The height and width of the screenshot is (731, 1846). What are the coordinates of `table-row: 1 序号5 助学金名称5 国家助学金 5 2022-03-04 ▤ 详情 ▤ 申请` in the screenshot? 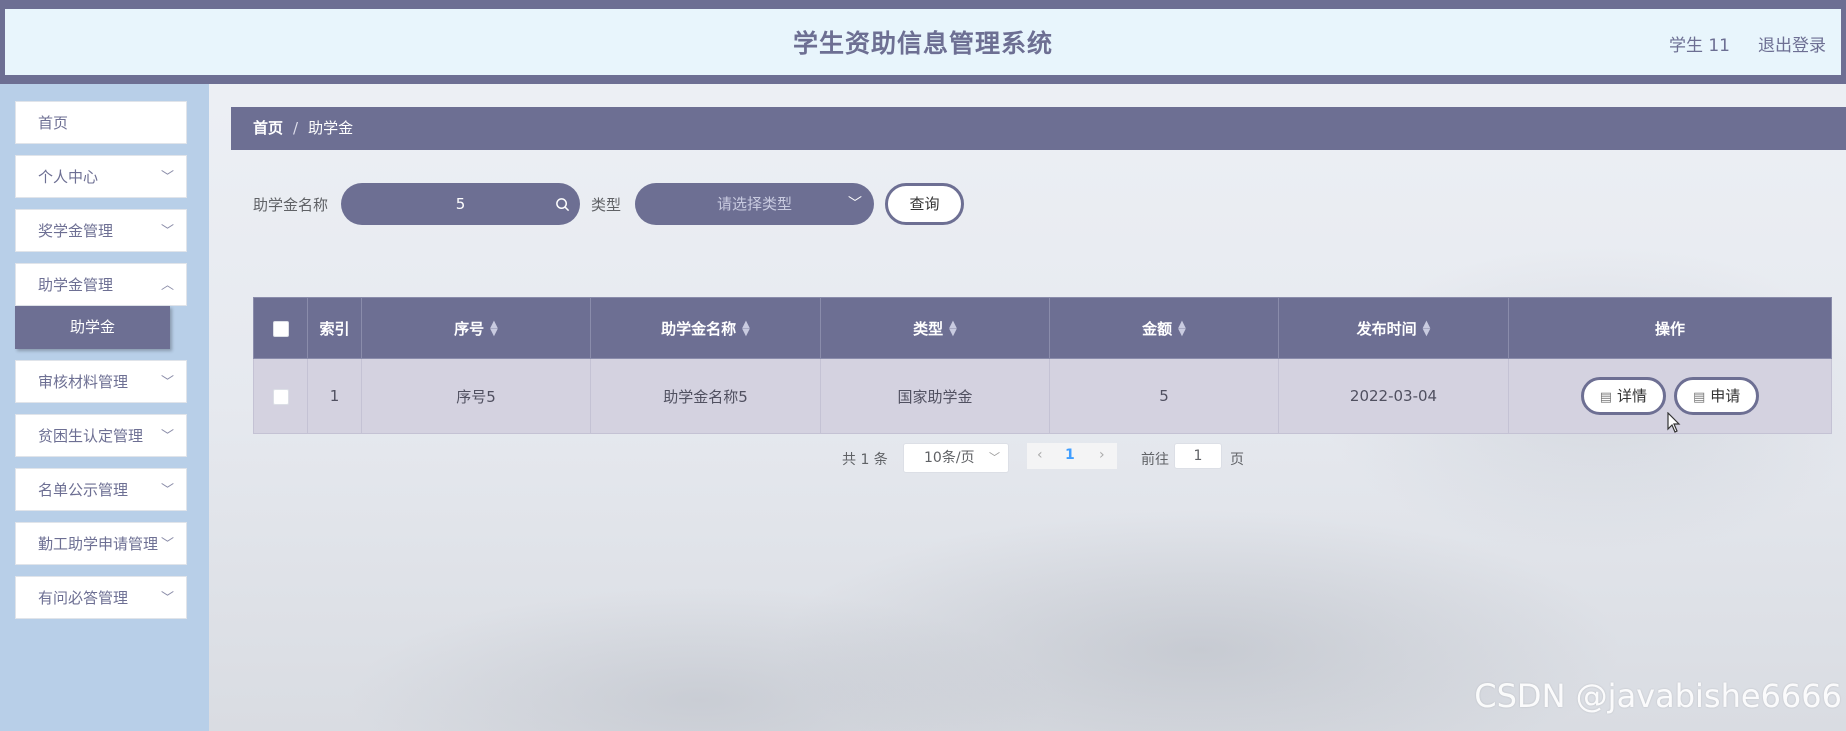 It's located at (1042, 396).